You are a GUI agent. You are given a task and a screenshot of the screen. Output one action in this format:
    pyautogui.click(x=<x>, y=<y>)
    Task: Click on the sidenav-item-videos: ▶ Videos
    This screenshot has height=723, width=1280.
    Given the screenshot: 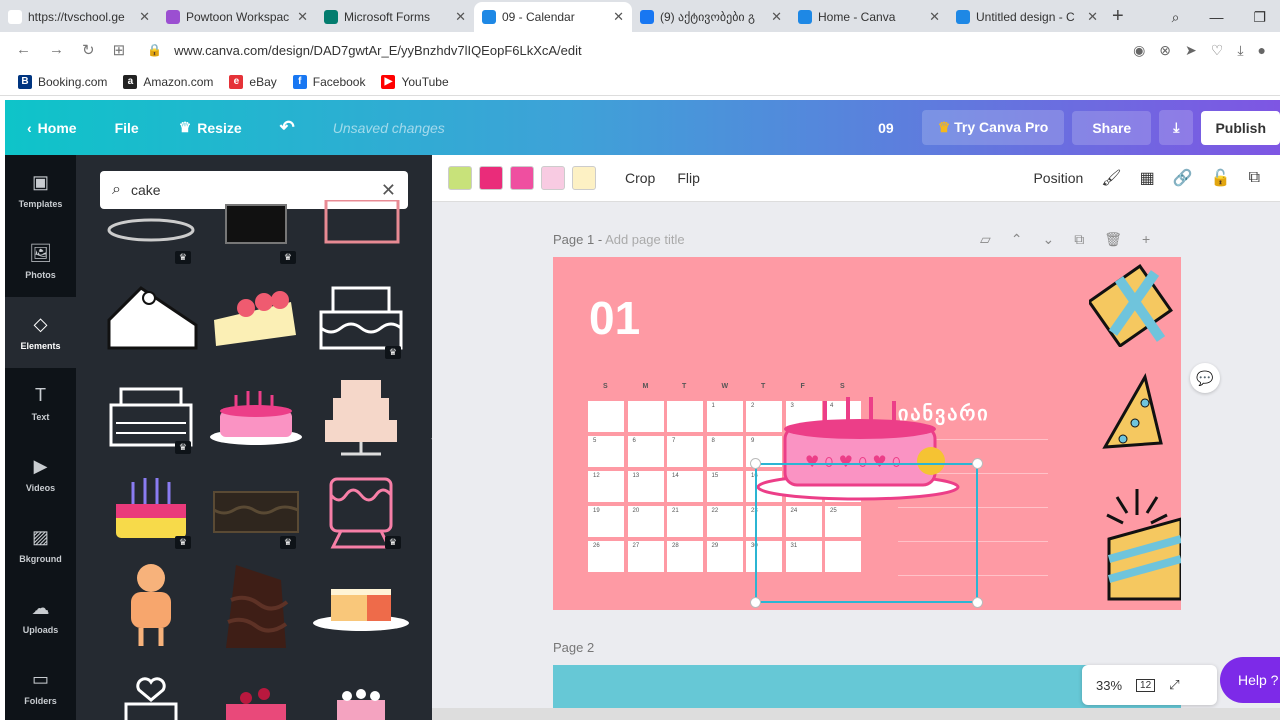 What is the action you would take?
    pyautogui.click(x=40, y=474)
    